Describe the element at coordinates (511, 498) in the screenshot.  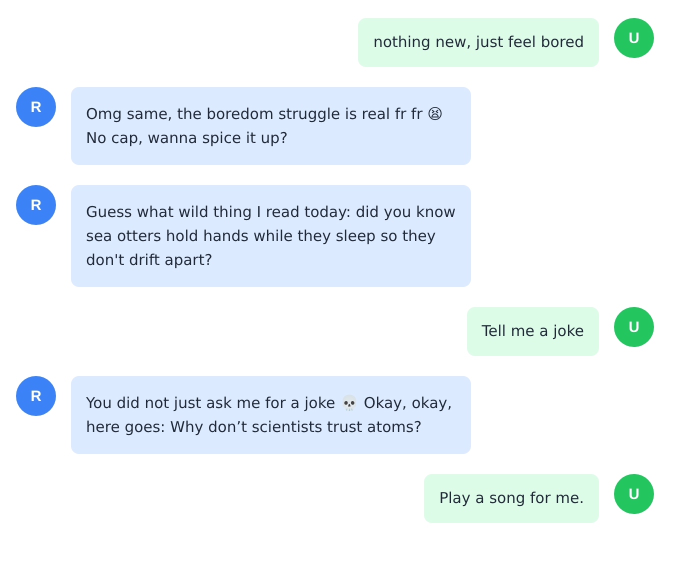
I see `user-message: Play a song for me.` at that location.